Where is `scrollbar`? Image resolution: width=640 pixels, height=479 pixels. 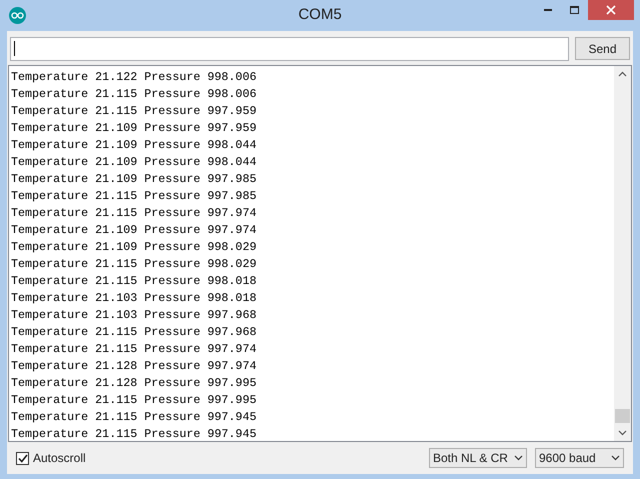
scrollbar is located at coordinates (622, 253).